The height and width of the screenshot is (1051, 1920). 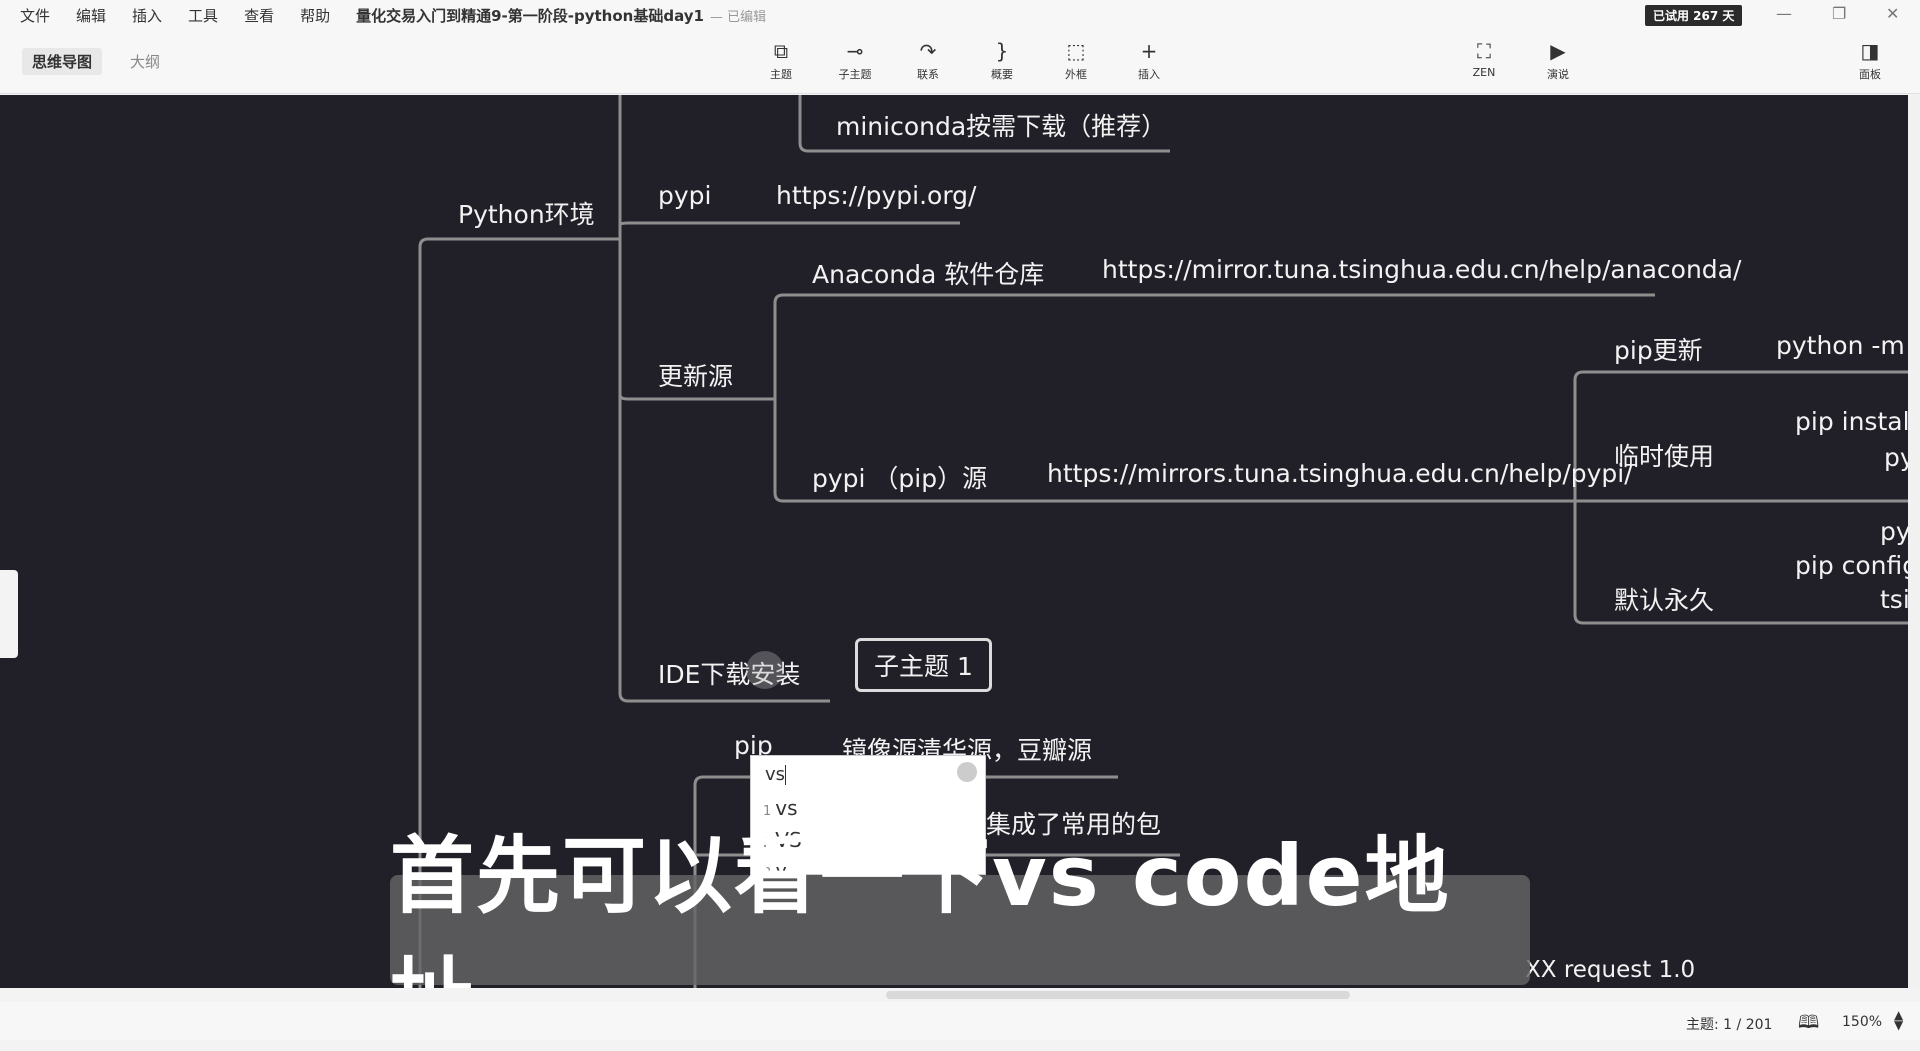 What do you see at coordinates (62, 61) in the screenshot?
I see `tab-mindmap: 思维导图` at bounding box center [62, 61].